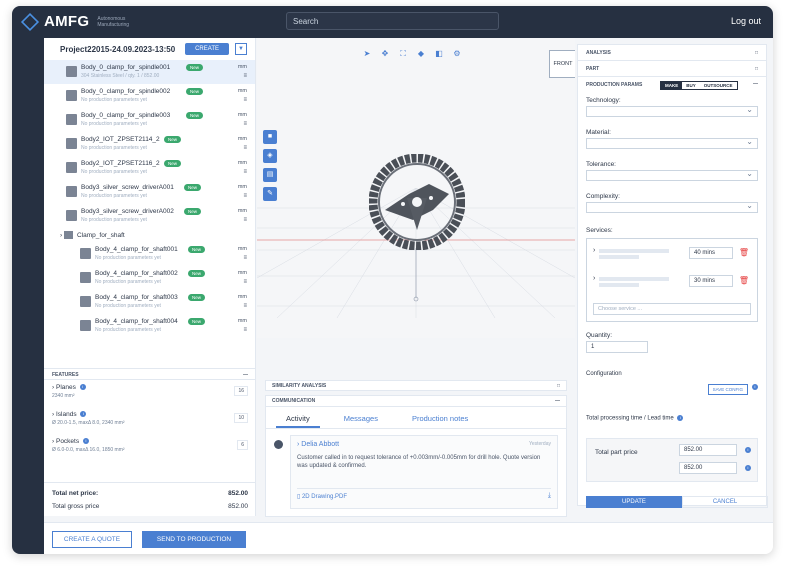 This screenshot has width=785, height=573. Describe the element at coordinates (549, 496) in the screenshot. I see `download-icon: ⤓` at that location.